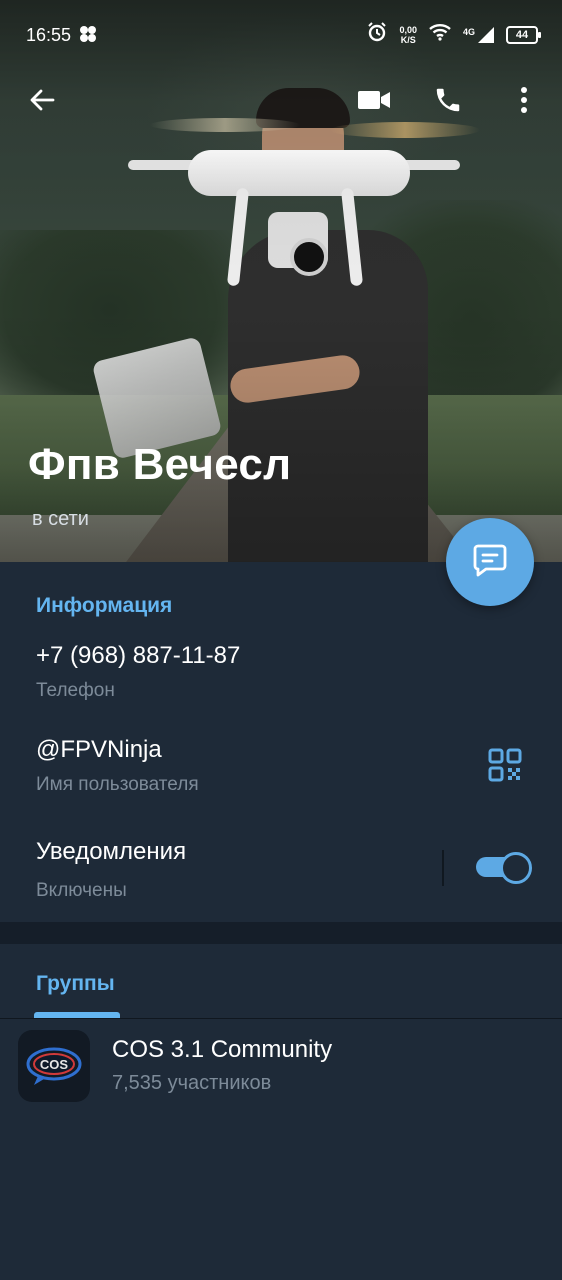 This screenshot has height=1280, width=562. I want to click on phone-label: Телефон, so click(75, 690).